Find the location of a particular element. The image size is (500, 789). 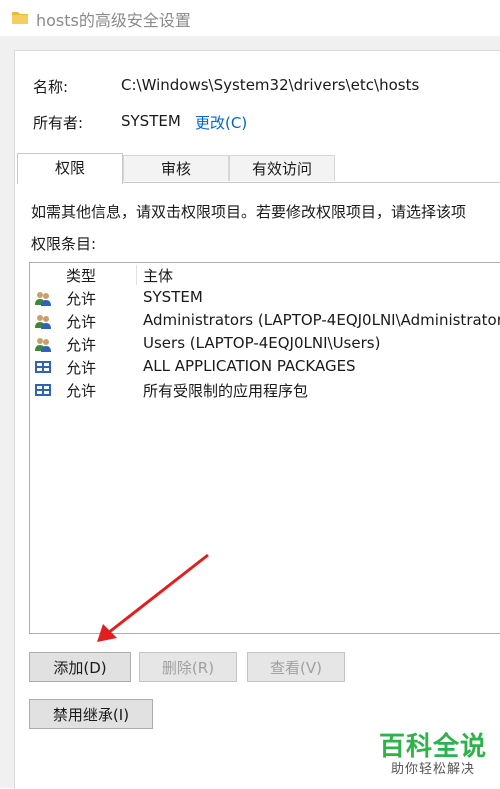

view-button: 查看(V) is located at coordinates (296, 667).